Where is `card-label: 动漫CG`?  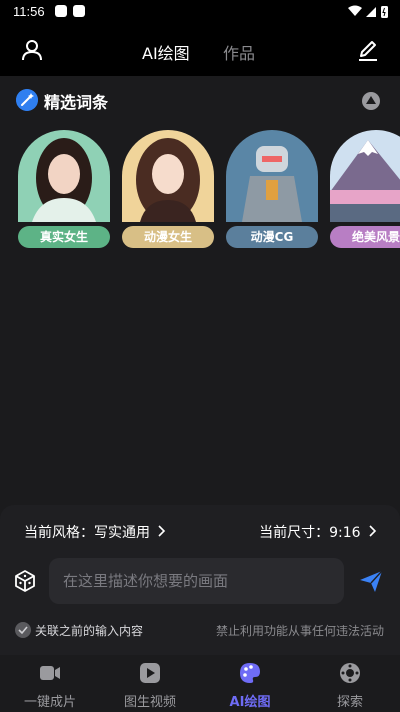
card-label: 动漫CG is located at coordinates (272, 237).